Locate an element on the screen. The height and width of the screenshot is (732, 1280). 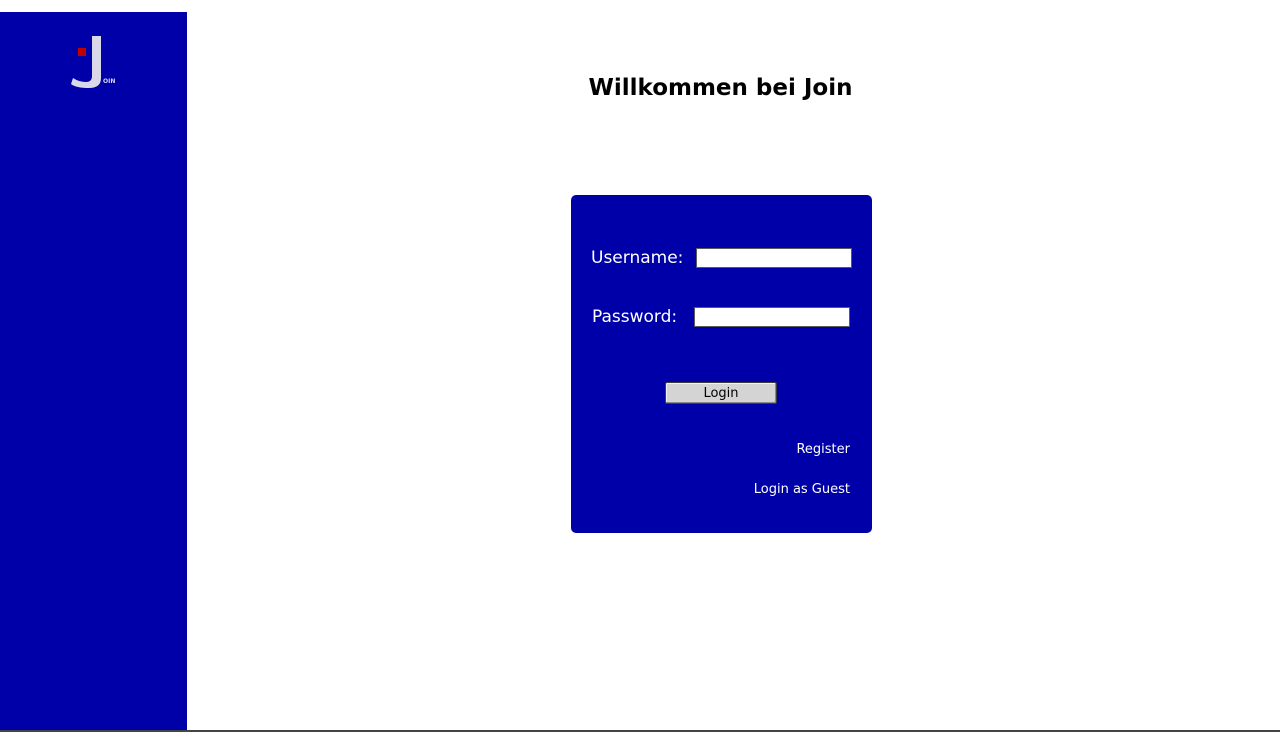
page-title: Willkommen bei Join is located at coordinates (720, 88).